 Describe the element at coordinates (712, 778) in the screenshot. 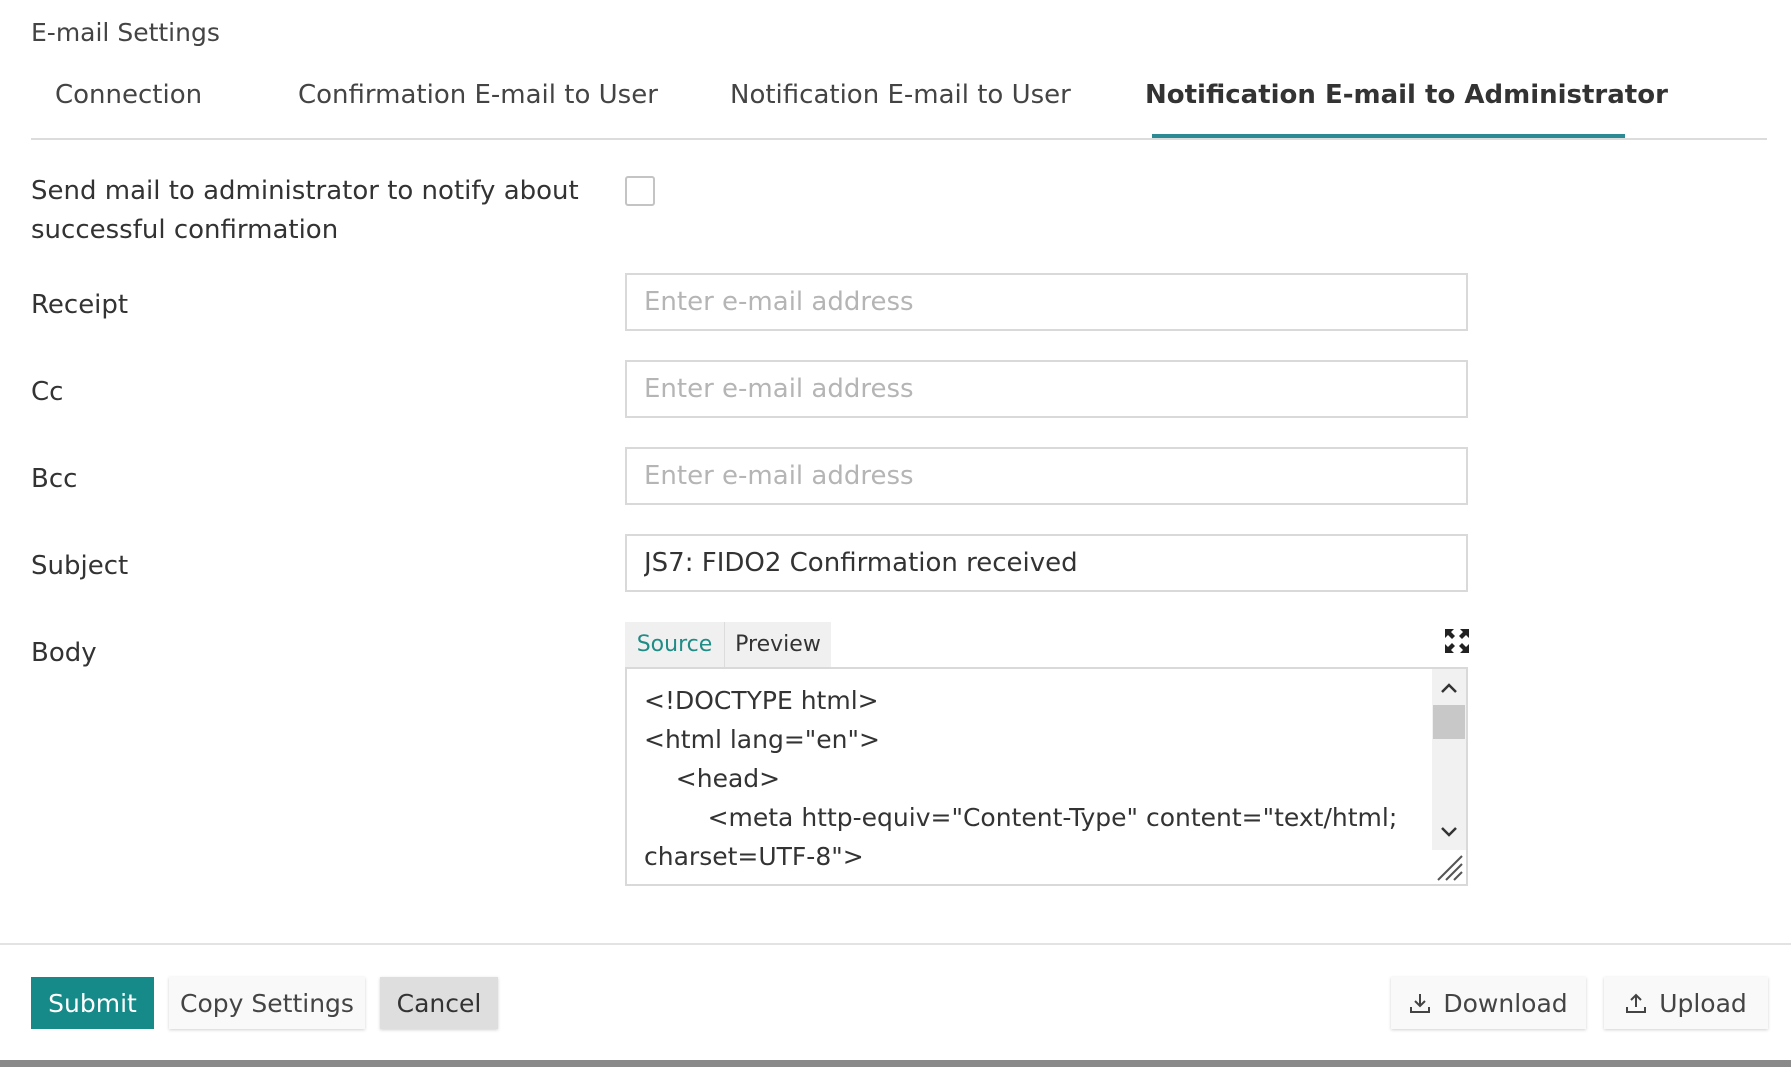

I see `code-line: <head>` at that location.